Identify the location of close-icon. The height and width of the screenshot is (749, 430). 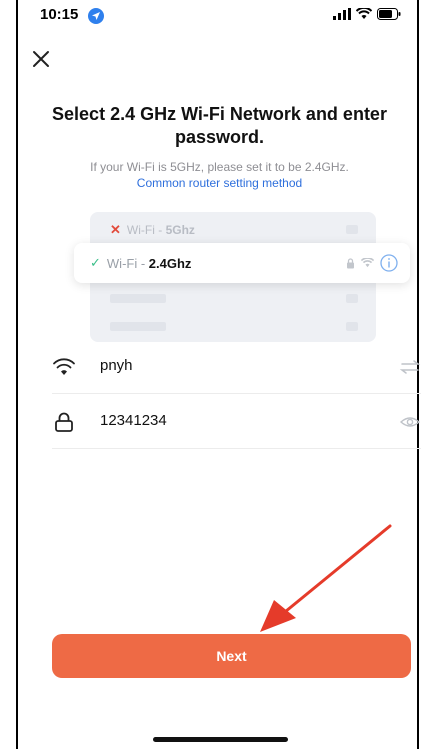
(41, 59).